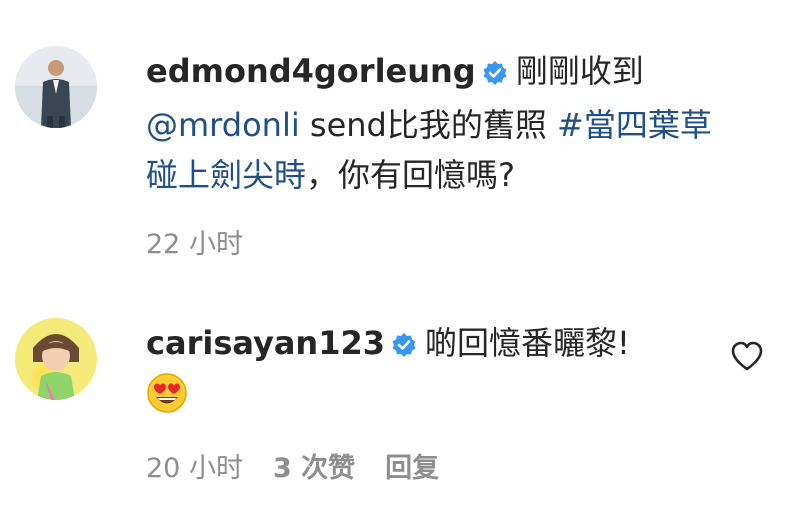  I want to click on likes-count: 3 次赞, so click(314, 468).